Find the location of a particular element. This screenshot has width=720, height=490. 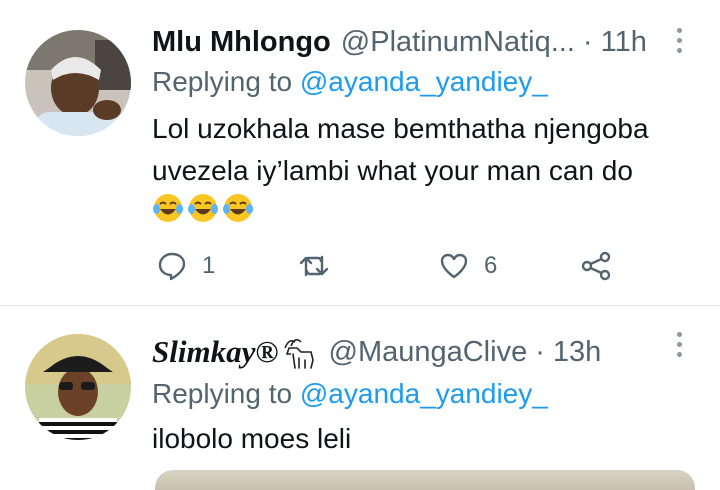

emoji-row is located at coordinates (203, 208).